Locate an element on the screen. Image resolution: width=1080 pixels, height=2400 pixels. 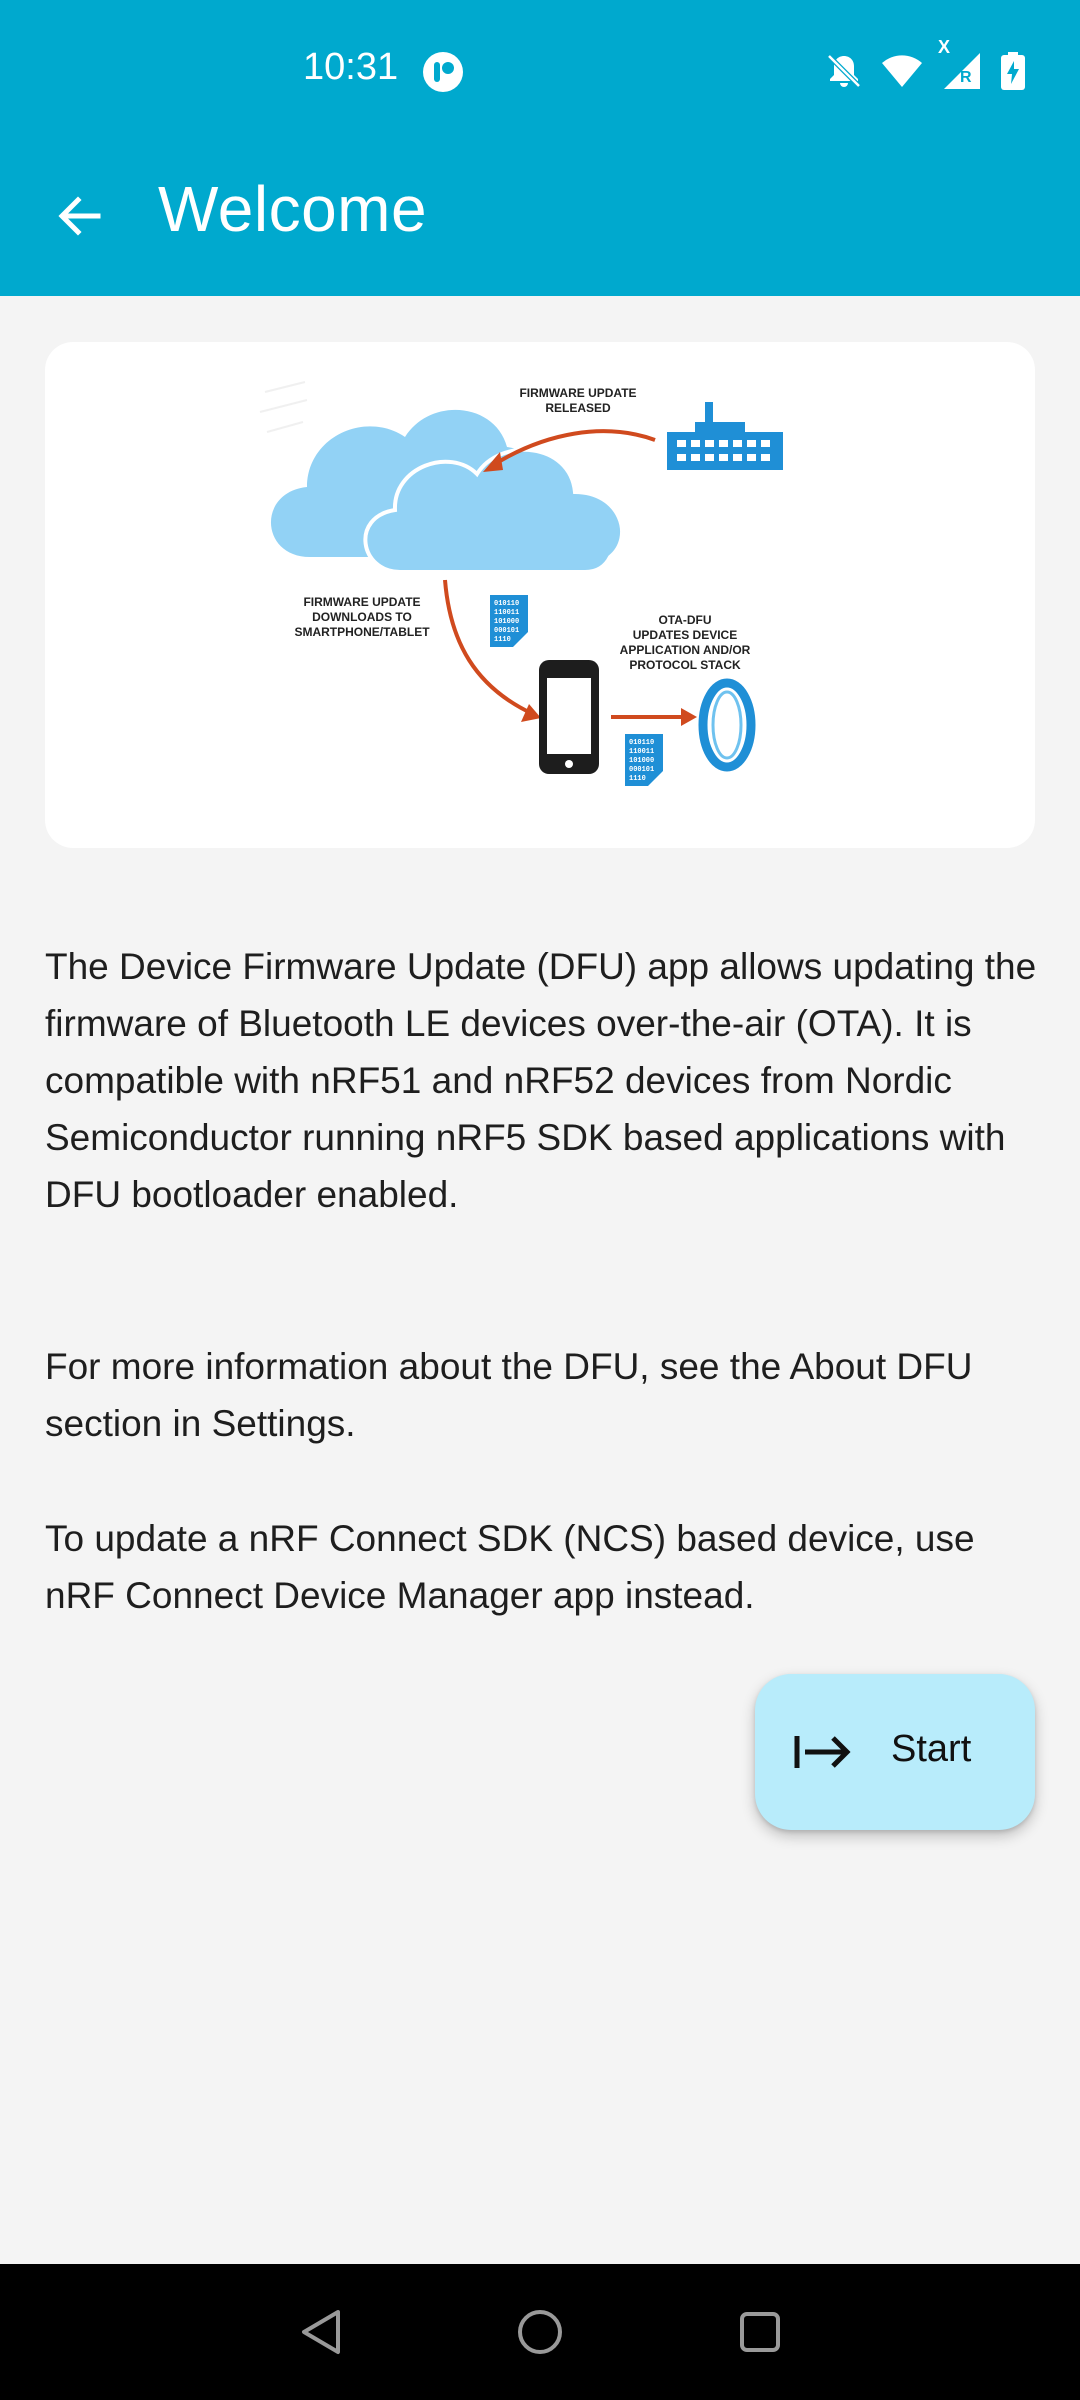
smartphone-icon is located at coordinates (569, 717).